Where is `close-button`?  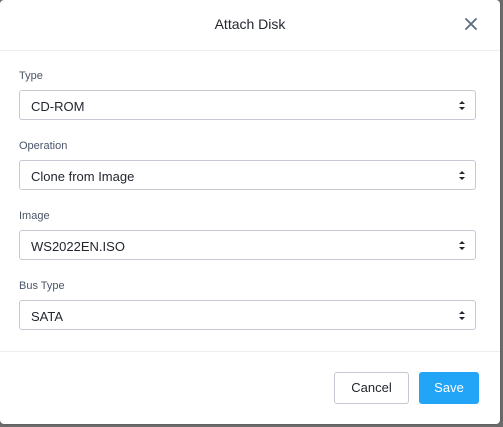
close-button is located at coordinates (471, 24).